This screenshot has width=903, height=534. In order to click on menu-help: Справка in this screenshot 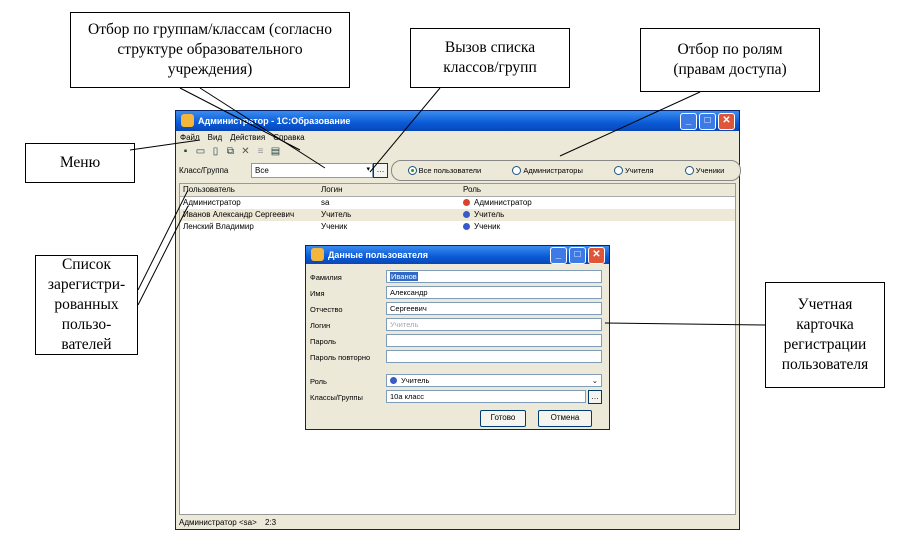, I will do `click(288, 137)`.